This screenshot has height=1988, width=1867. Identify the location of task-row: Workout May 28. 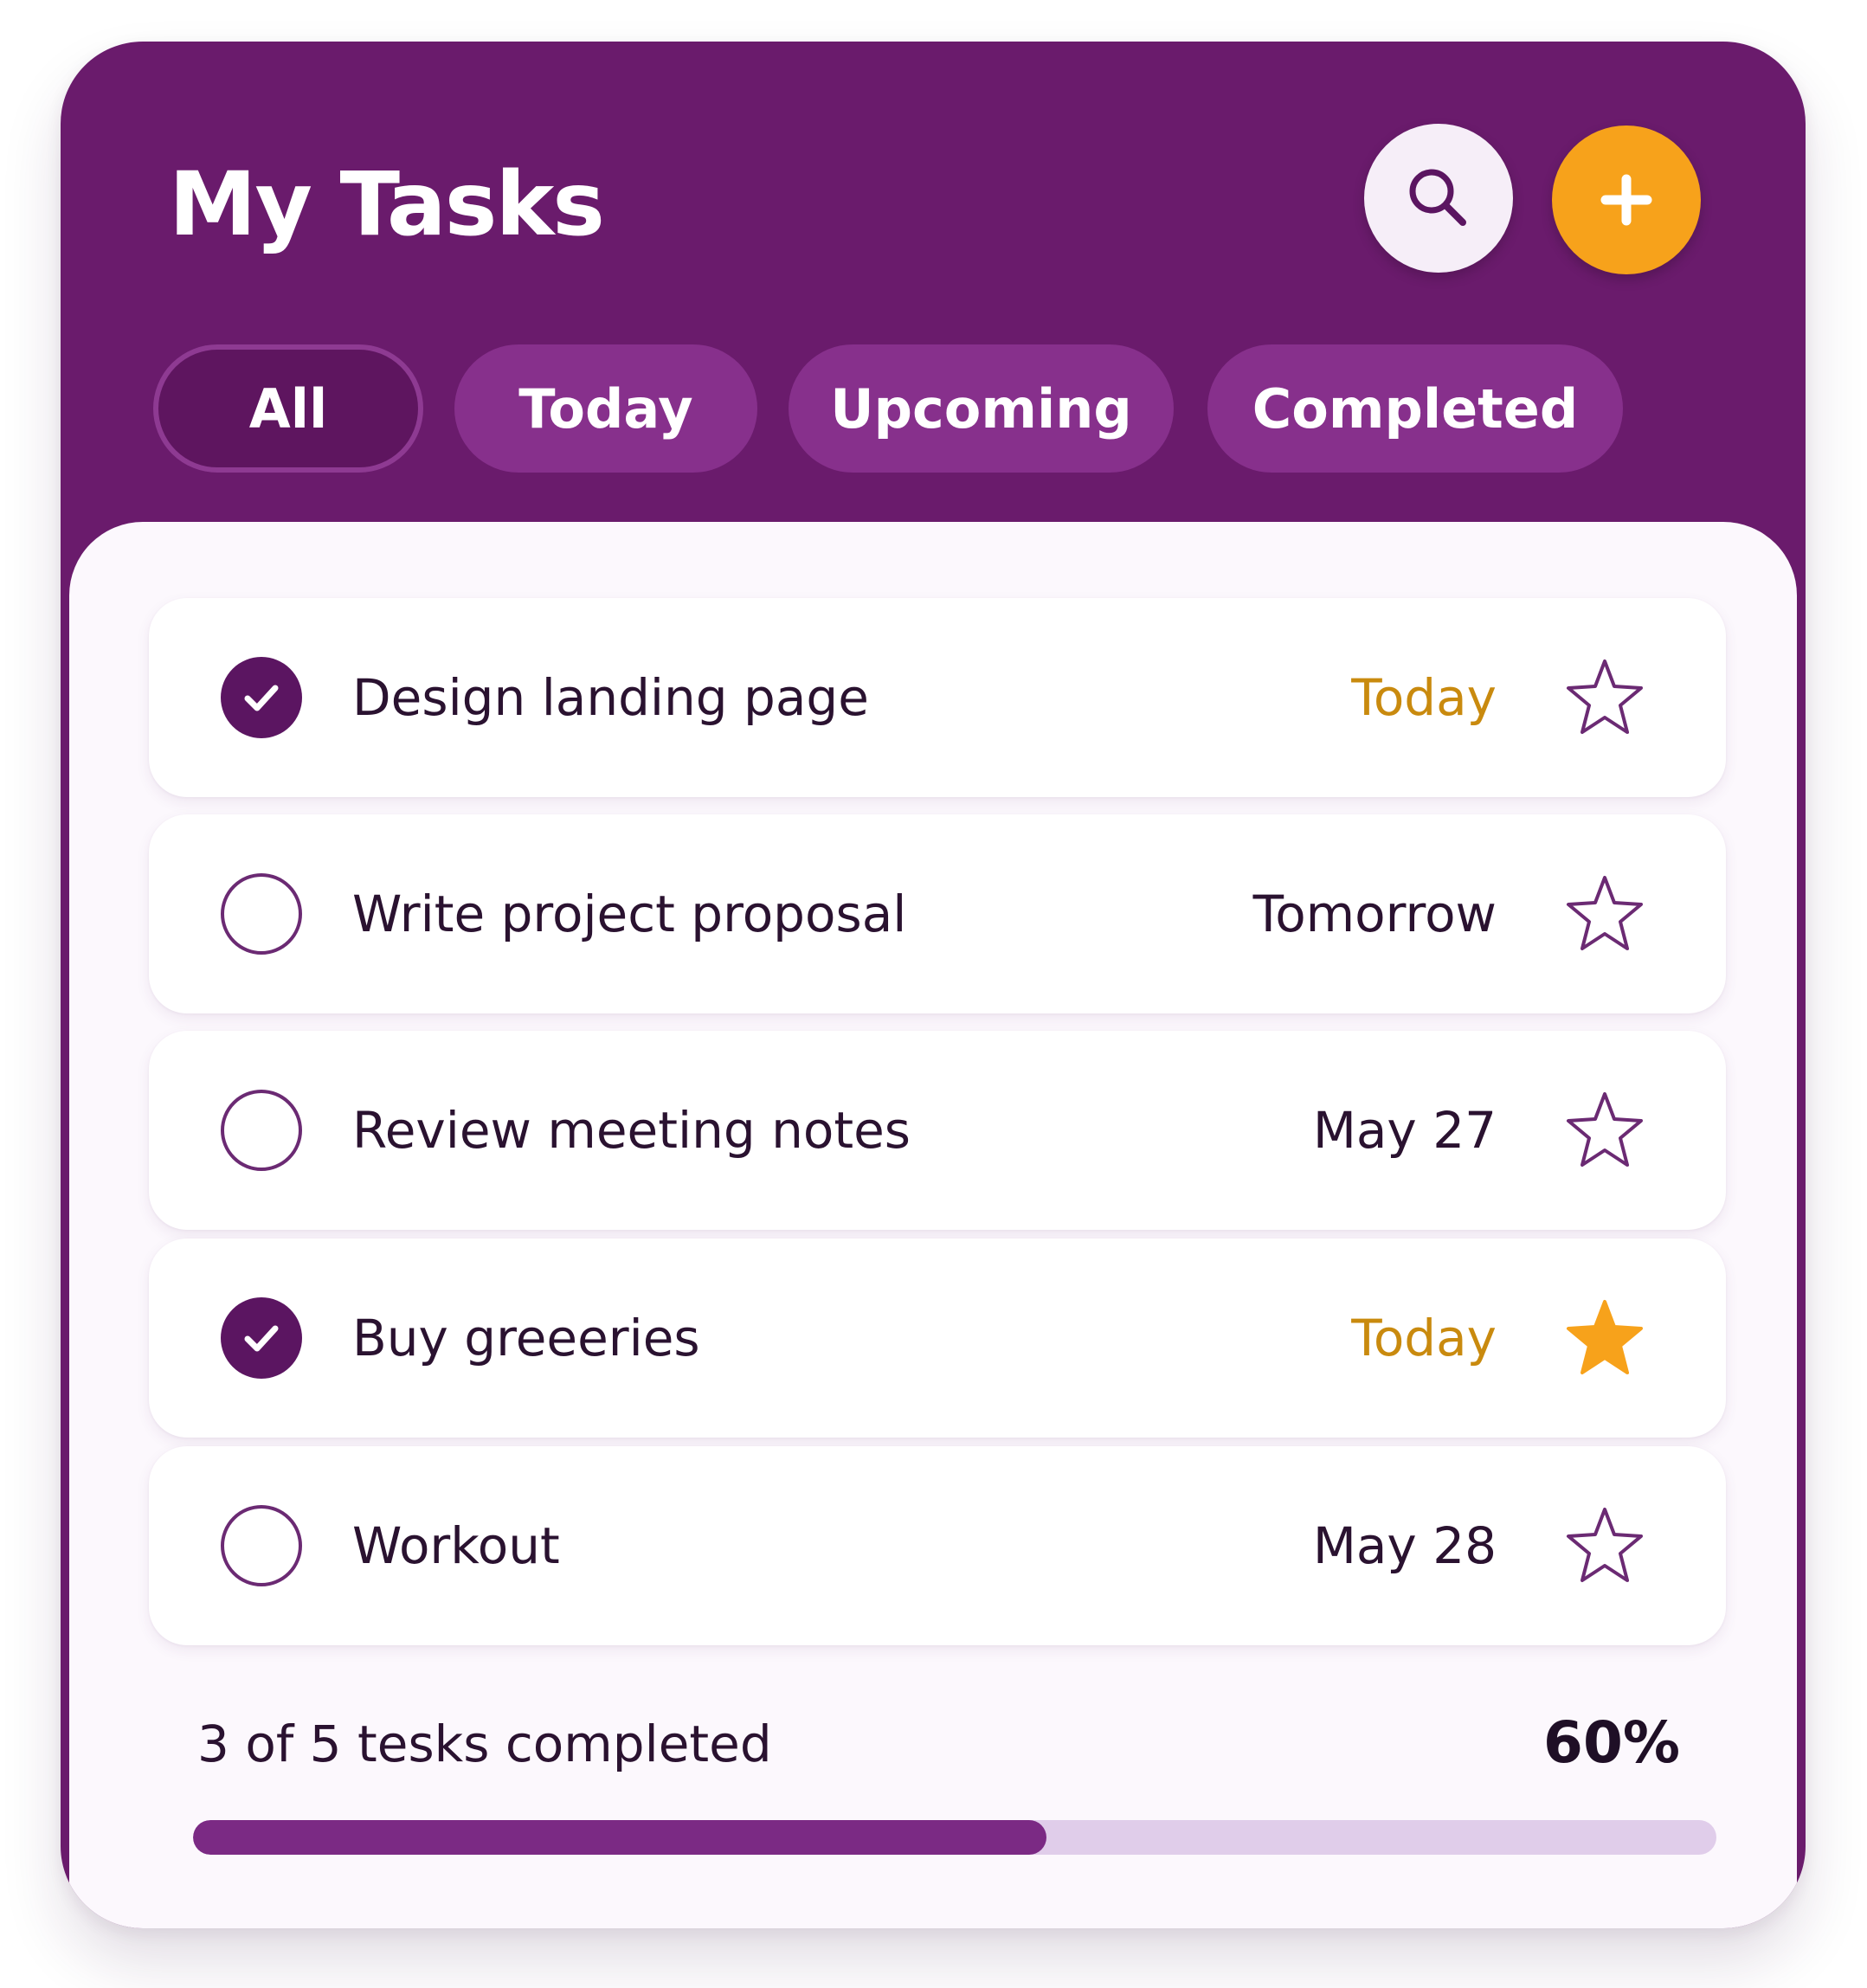
(937, 1545).